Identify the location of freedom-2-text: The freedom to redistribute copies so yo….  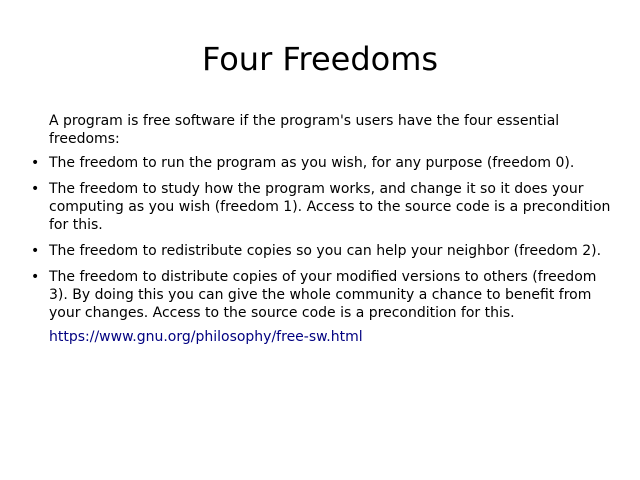
(325, 251).